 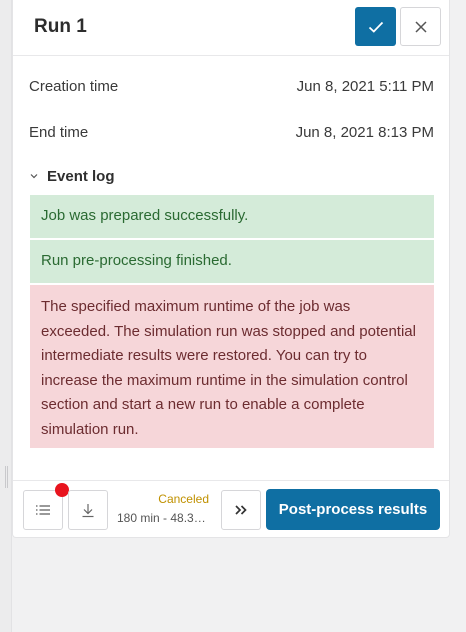 I want to click on download-button, so click(x=88, y=510).